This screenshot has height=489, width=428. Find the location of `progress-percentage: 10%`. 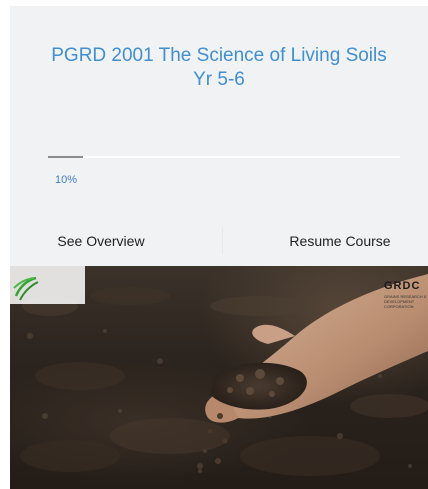

progress-percentage: 10% is located at coordinates (66, 180).